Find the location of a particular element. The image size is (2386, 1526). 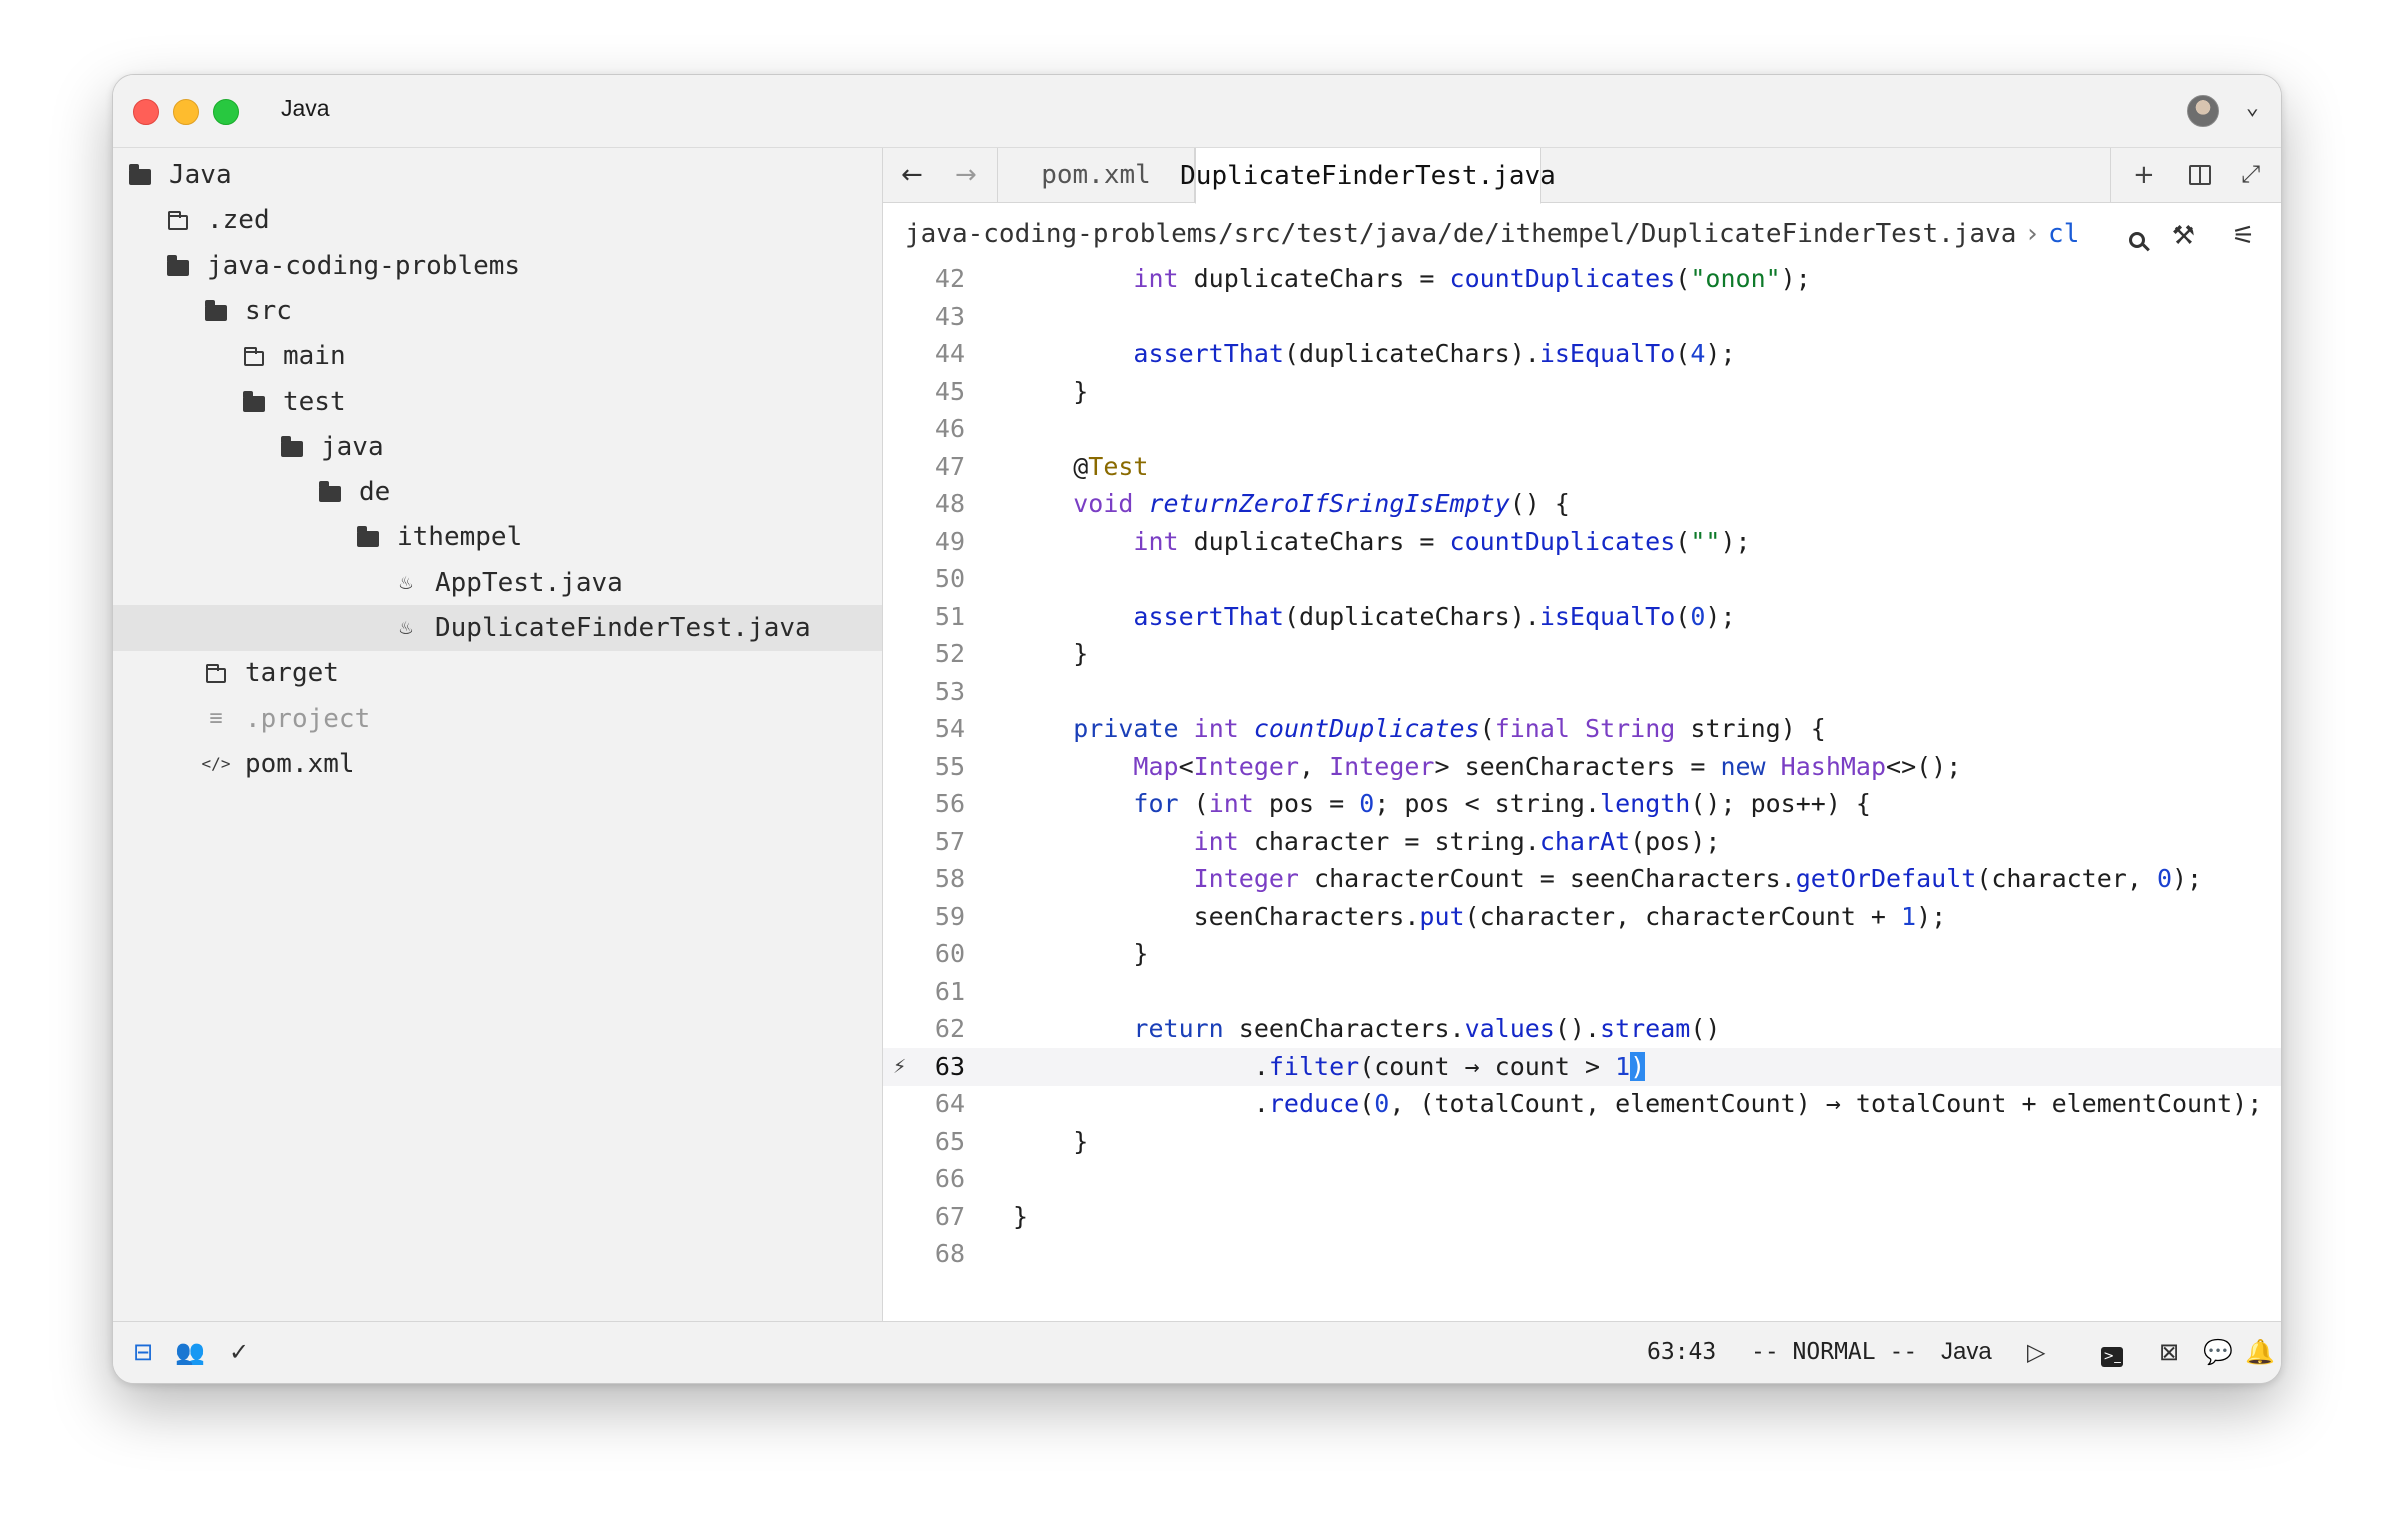

code-line: 48 void returnZeroIfSringIsEmpty() { is located at coordinates (1582, 504).